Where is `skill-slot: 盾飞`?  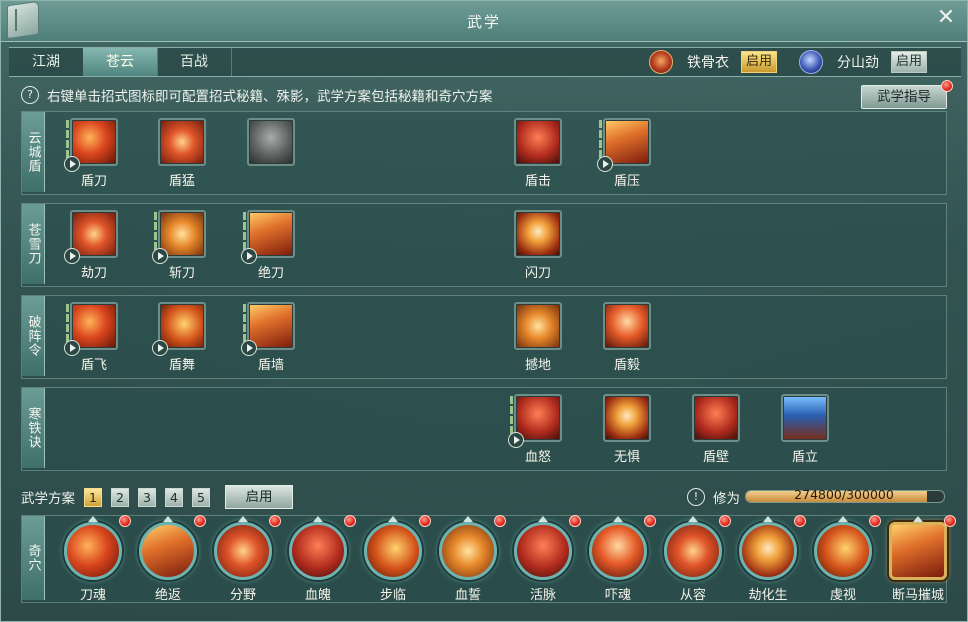
skill-slot: 盾飞 is located at coordinates (94, 337).